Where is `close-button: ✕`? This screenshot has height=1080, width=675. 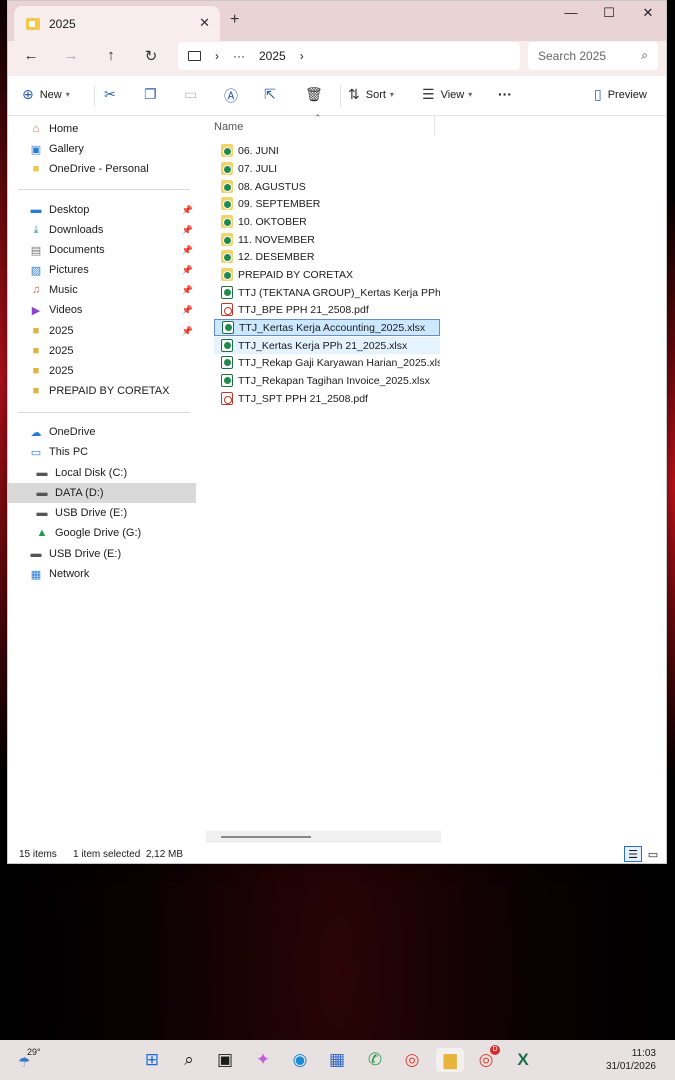
close-button: ✕ is located at coordinates (648, 13).